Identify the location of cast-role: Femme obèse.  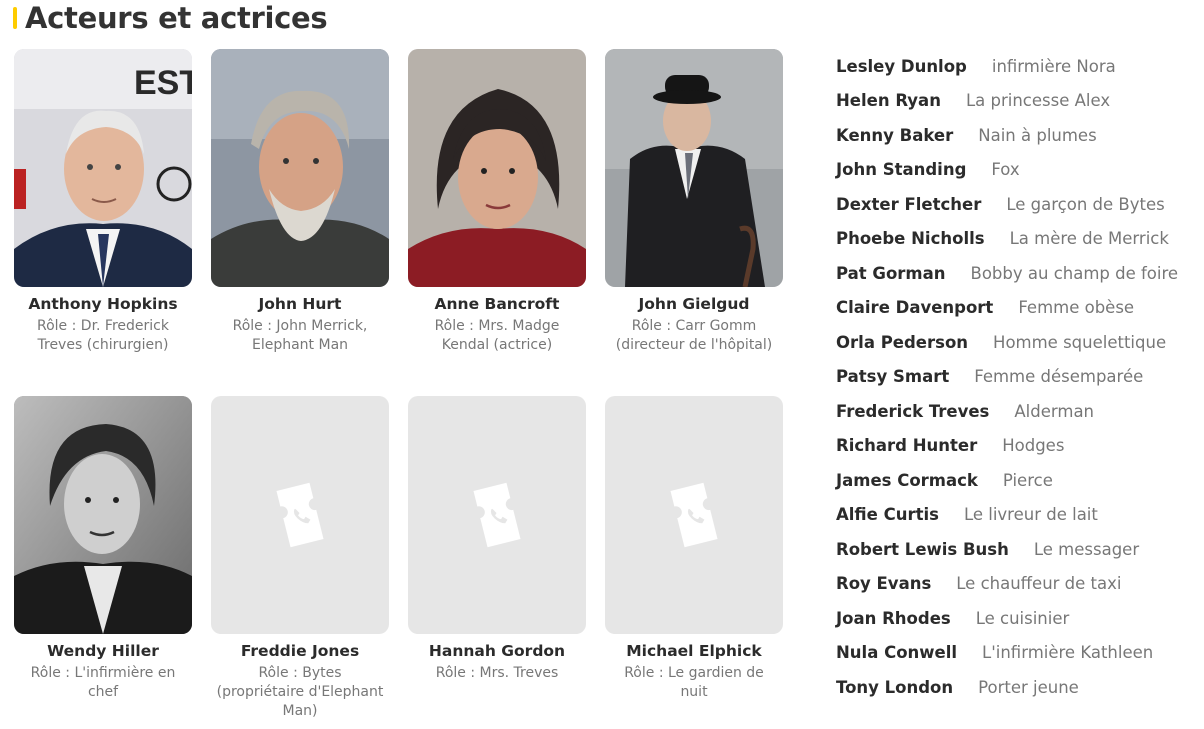
(1076, 308).